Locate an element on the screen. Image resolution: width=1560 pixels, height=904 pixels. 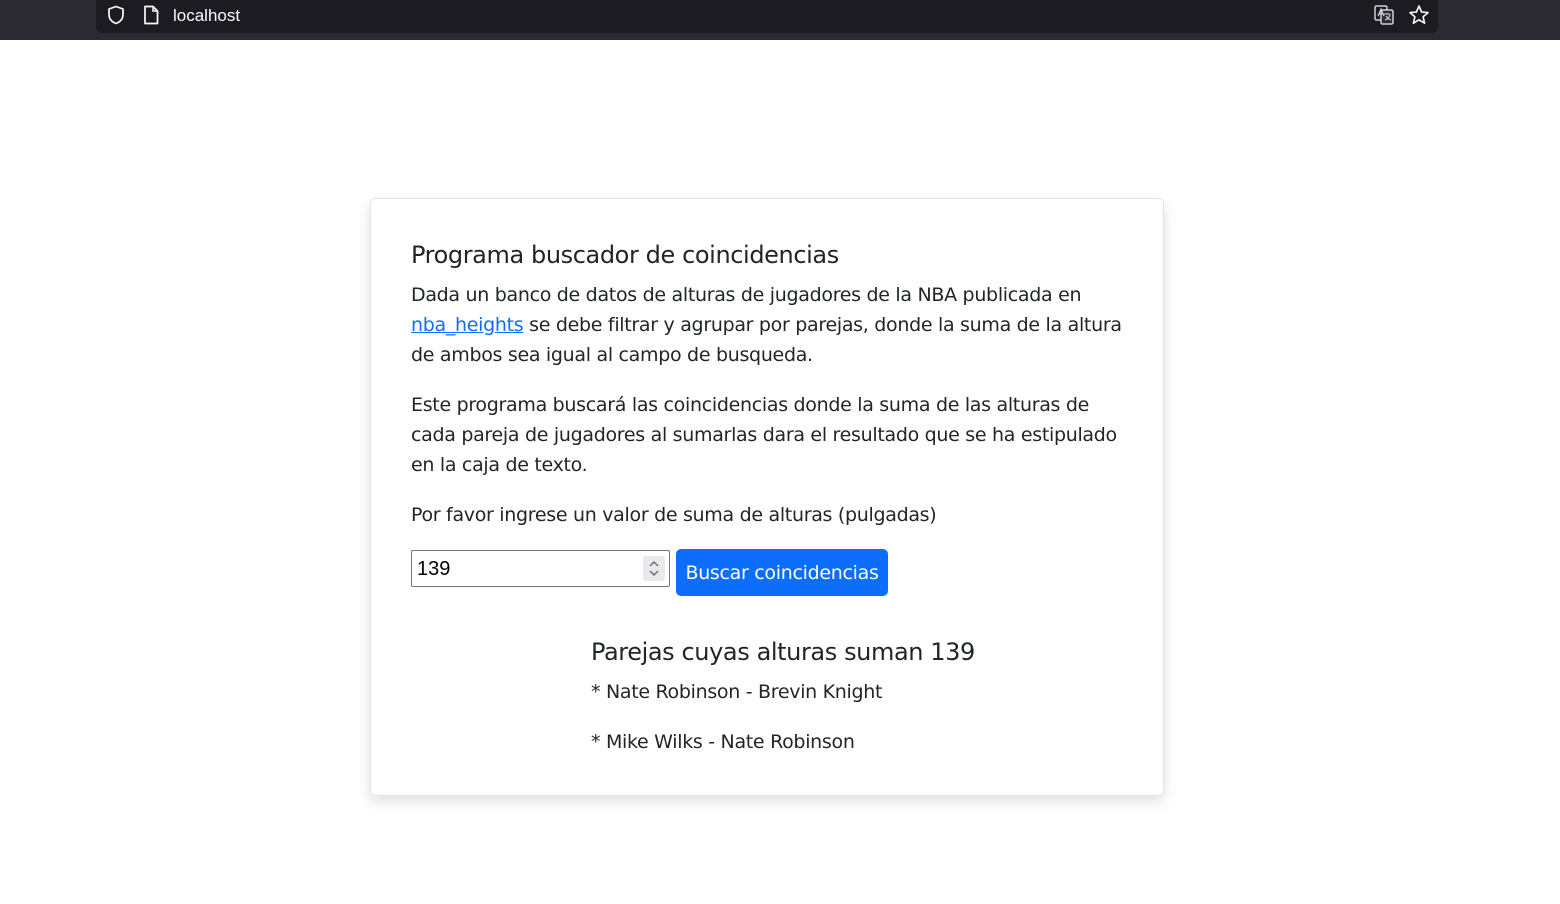
shield-icon is located at coordinates (116, 15).